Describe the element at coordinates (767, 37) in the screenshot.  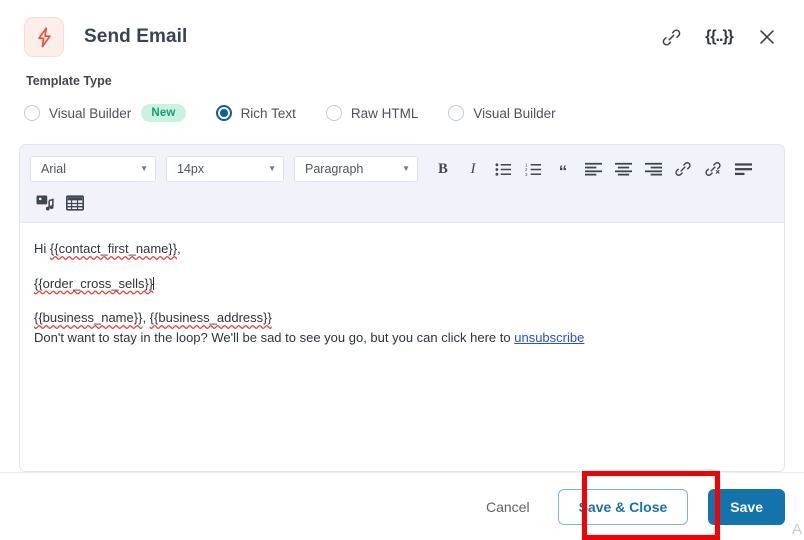
I see `close-icon` at that location.